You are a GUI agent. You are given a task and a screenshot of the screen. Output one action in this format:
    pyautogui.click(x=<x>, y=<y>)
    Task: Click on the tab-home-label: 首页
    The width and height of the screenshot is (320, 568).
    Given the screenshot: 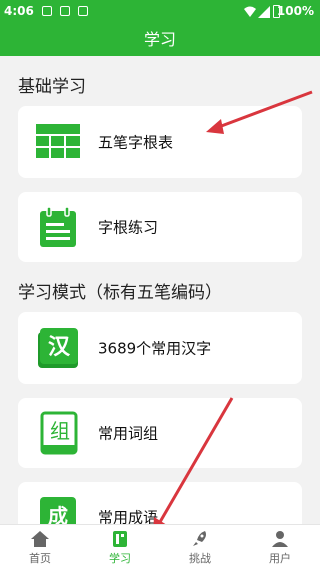 What is the action you would take?
    pyautogui.click(x=40, y=558)
    